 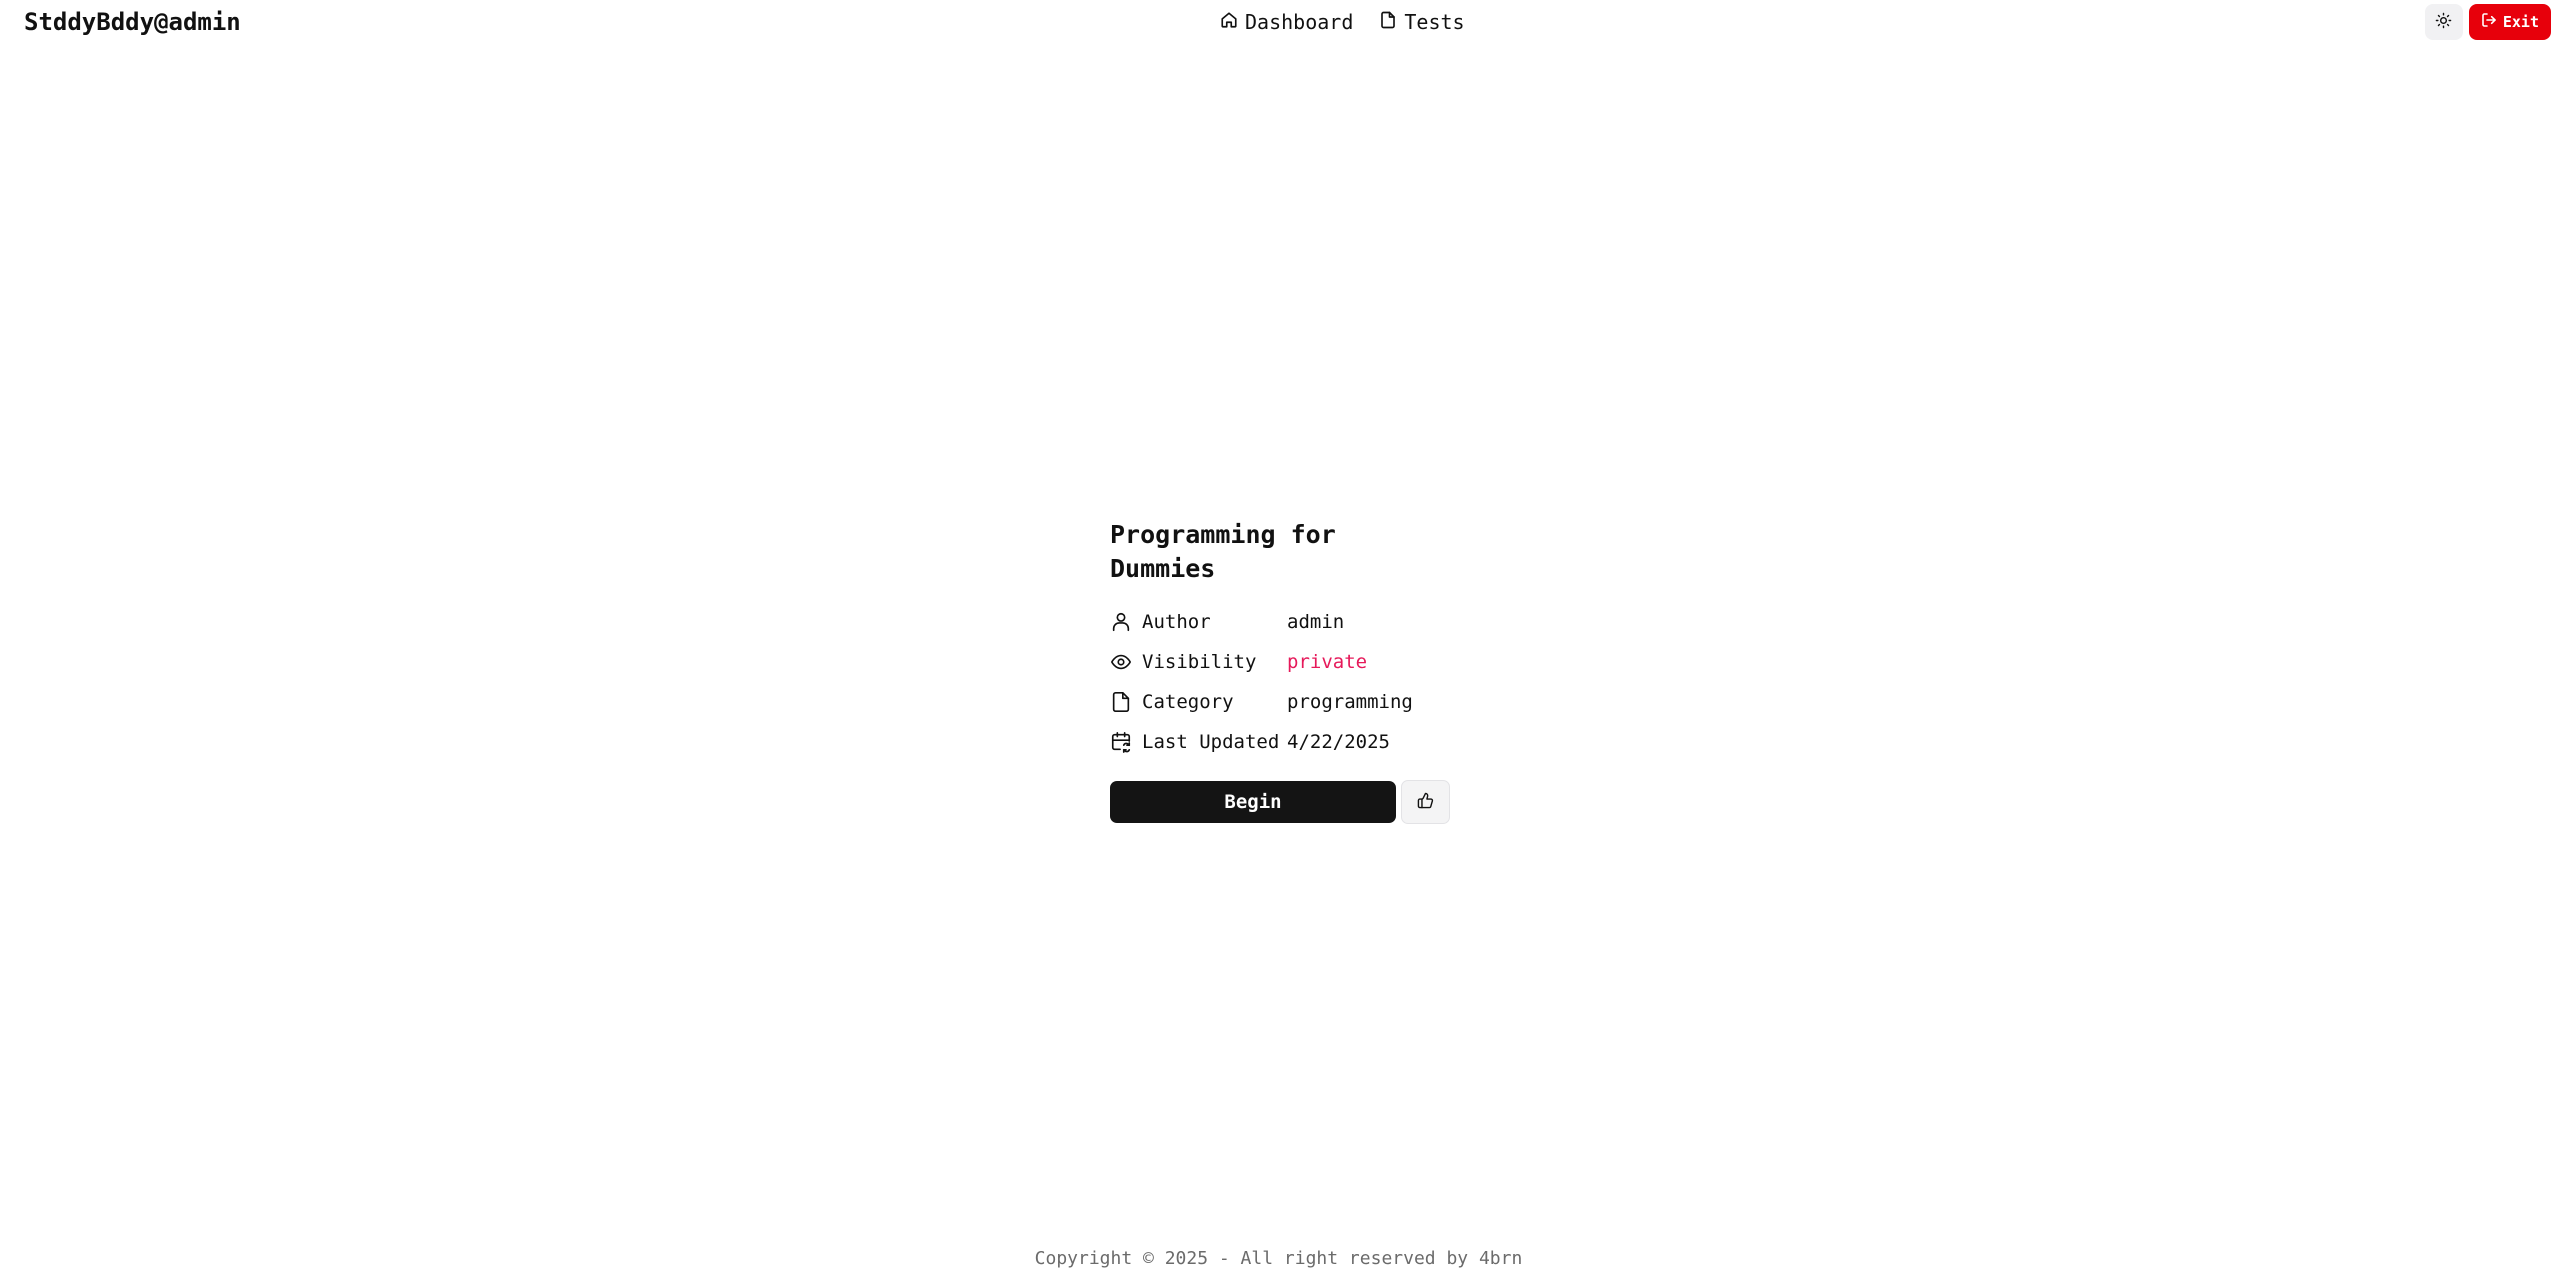 I want to click on meta-row-author: Author admin, so click(x=1280, y=622).